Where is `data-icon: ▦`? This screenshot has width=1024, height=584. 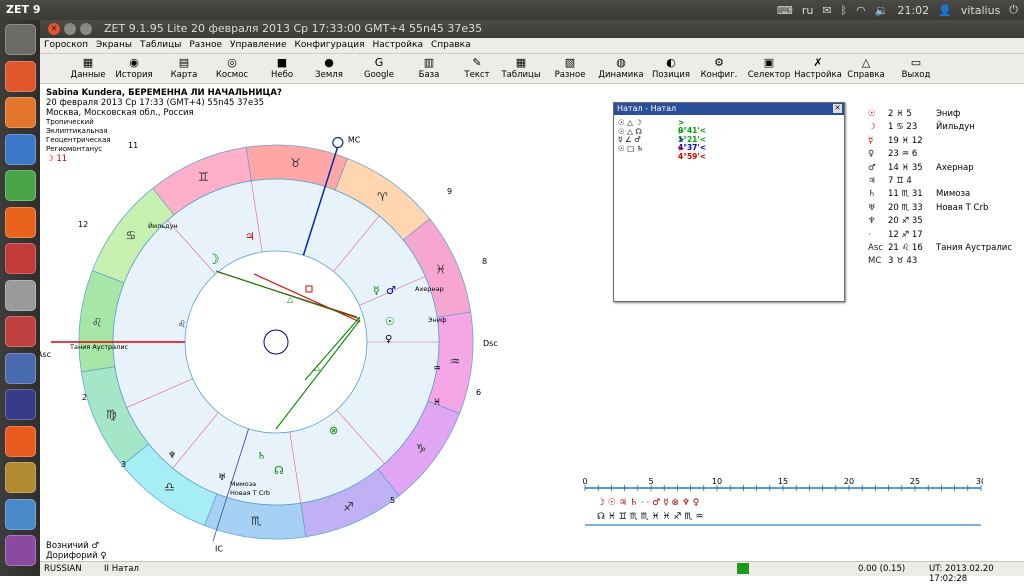 data-icon: ▦ is located at coordinates (88, 62).